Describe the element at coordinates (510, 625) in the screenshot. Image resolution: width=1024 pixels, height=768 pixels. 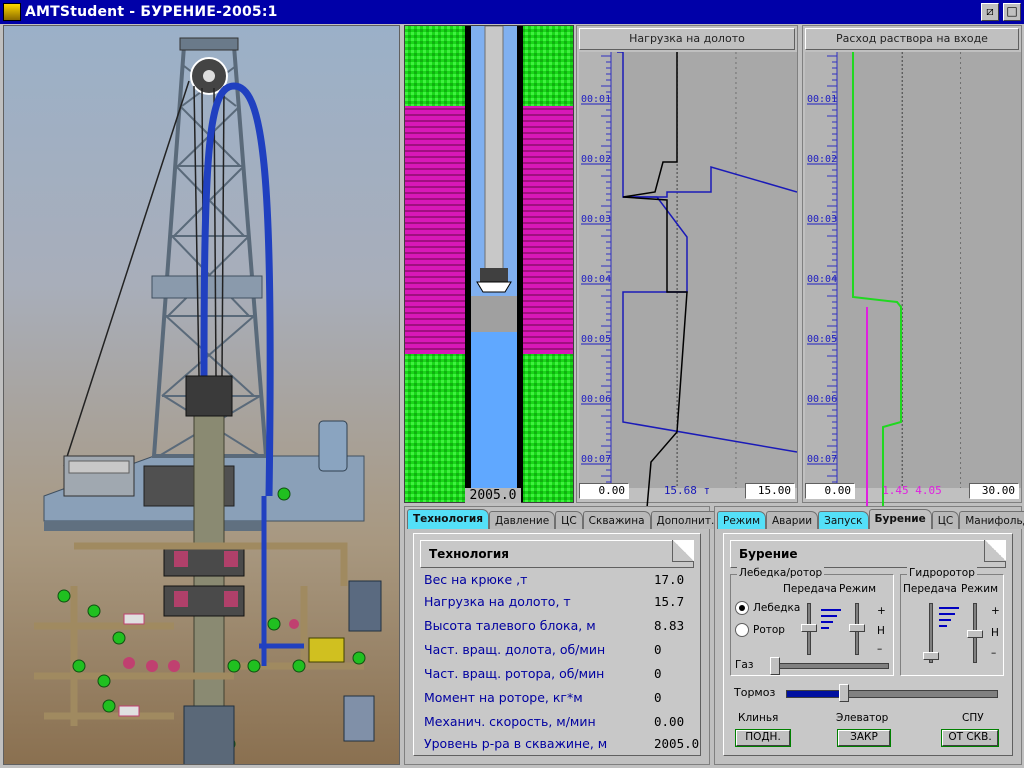
I see `param-label: Высота талевого блока, м` at that location.